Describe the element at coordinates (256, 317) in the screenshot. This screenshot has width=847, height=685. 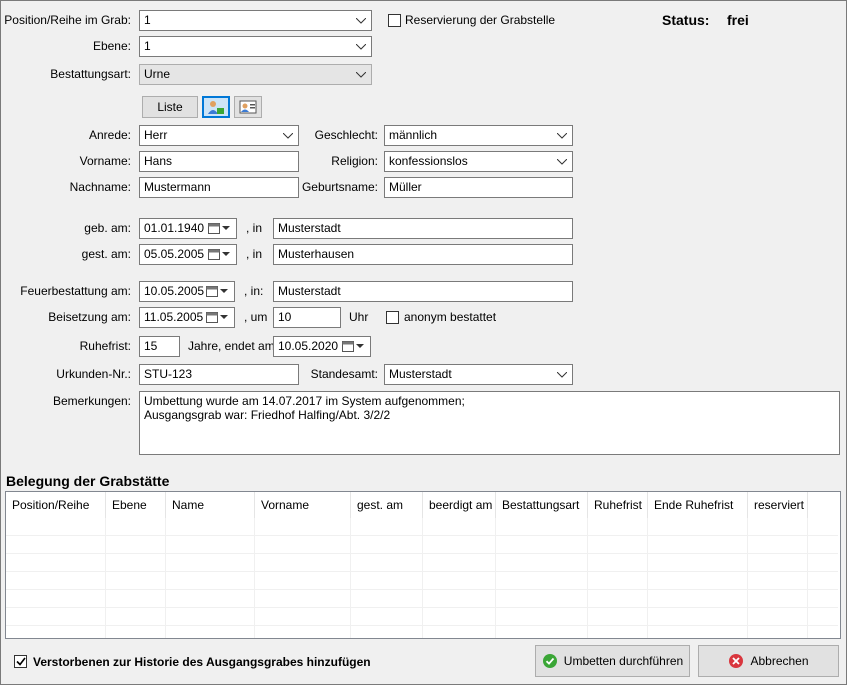
I see `um-label: , um` at that location.